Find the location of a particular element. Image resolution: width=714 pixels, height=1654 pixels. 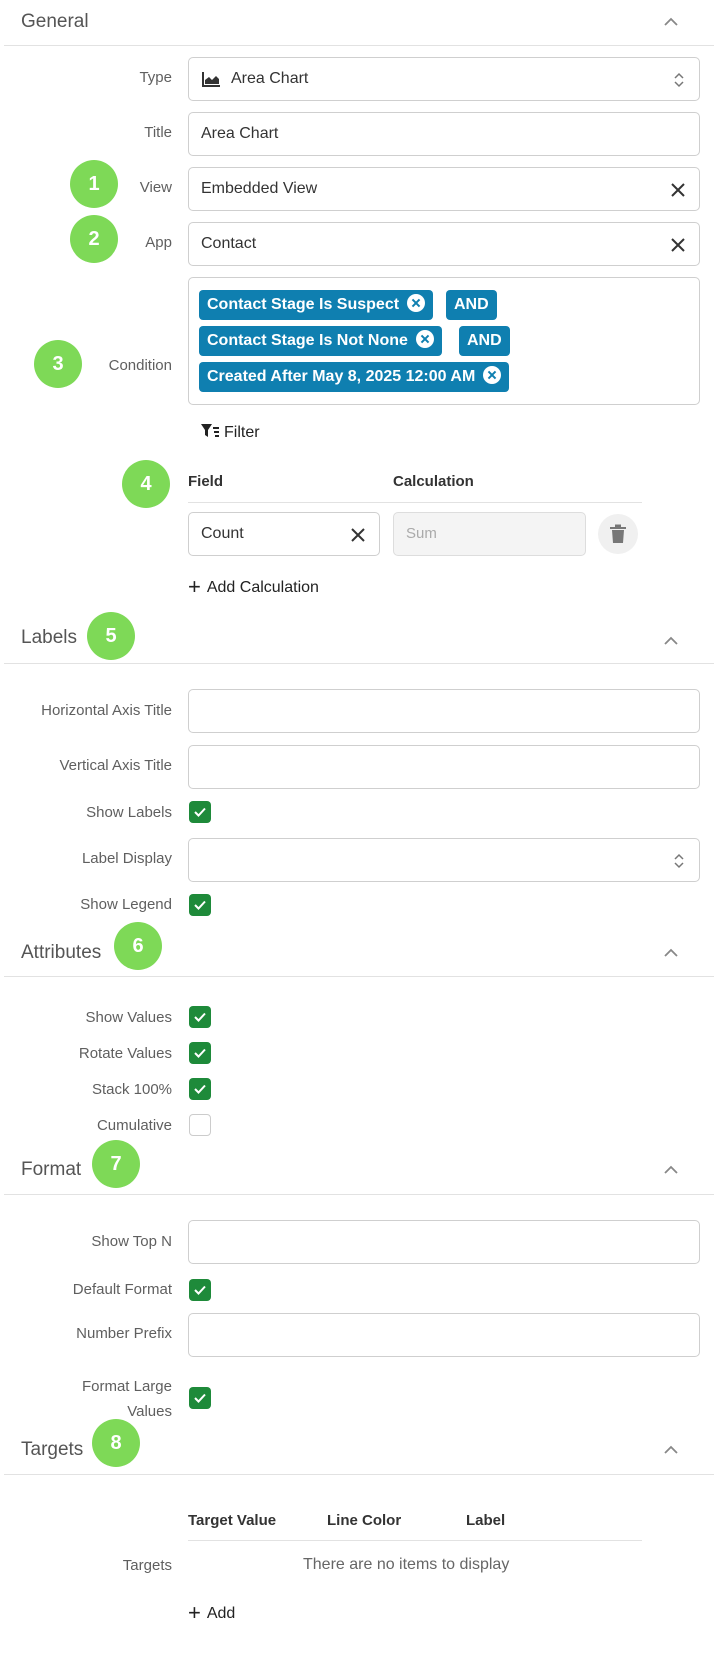

section-title-labels: Labels is located at coordinates (49, 637).